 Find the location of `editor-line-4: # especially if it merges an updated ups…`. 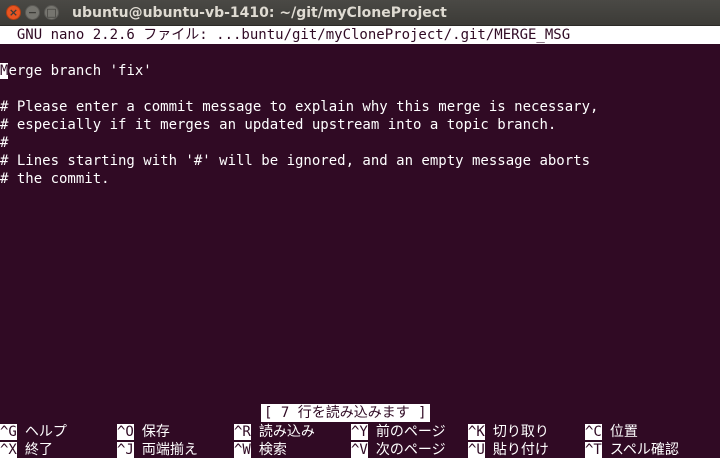

editor-line-4: # especially if it merges an updated ups… is located at coordinates (360, 125).